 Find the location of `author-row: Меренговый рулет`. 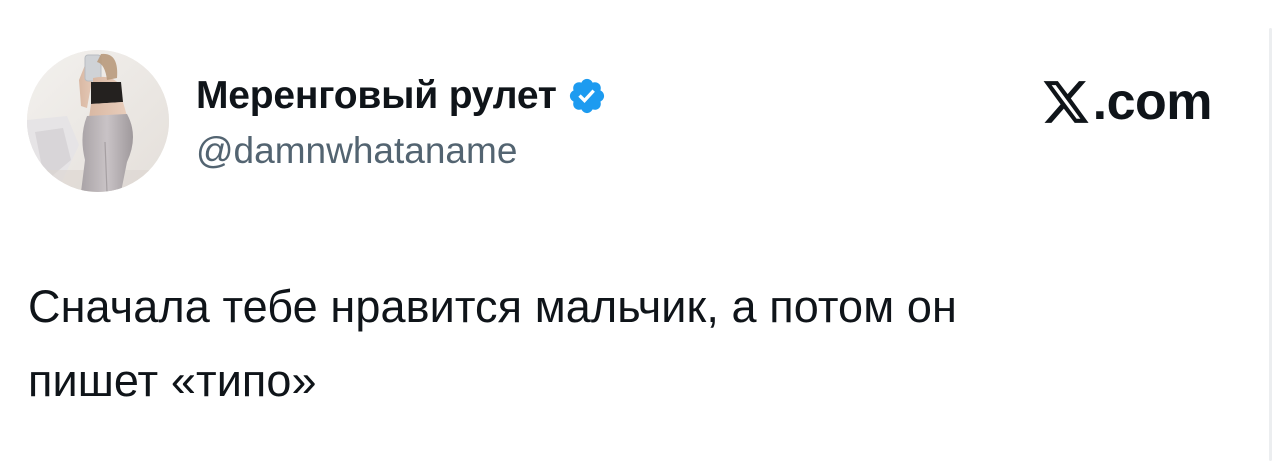

author-row: Меренговый рулет is located at coordinates (401, 96).